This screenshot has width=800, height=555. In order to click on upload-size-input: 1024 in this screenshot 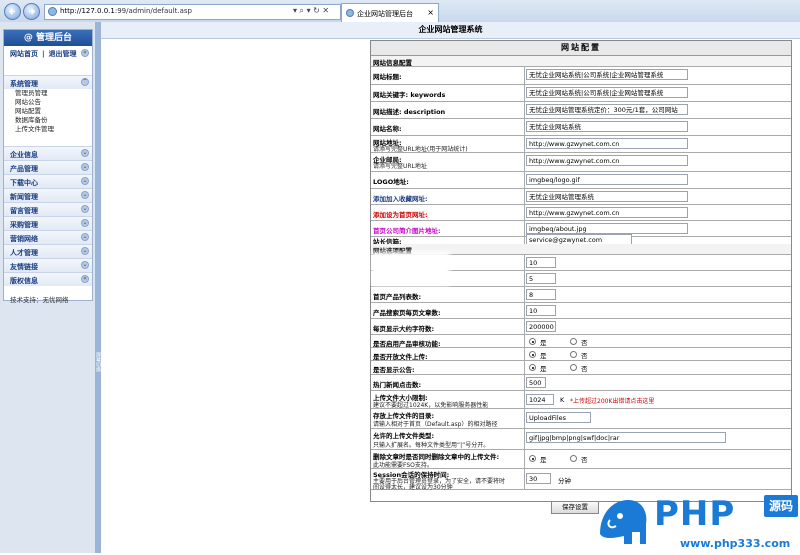, I will do `click(540, 399)`.